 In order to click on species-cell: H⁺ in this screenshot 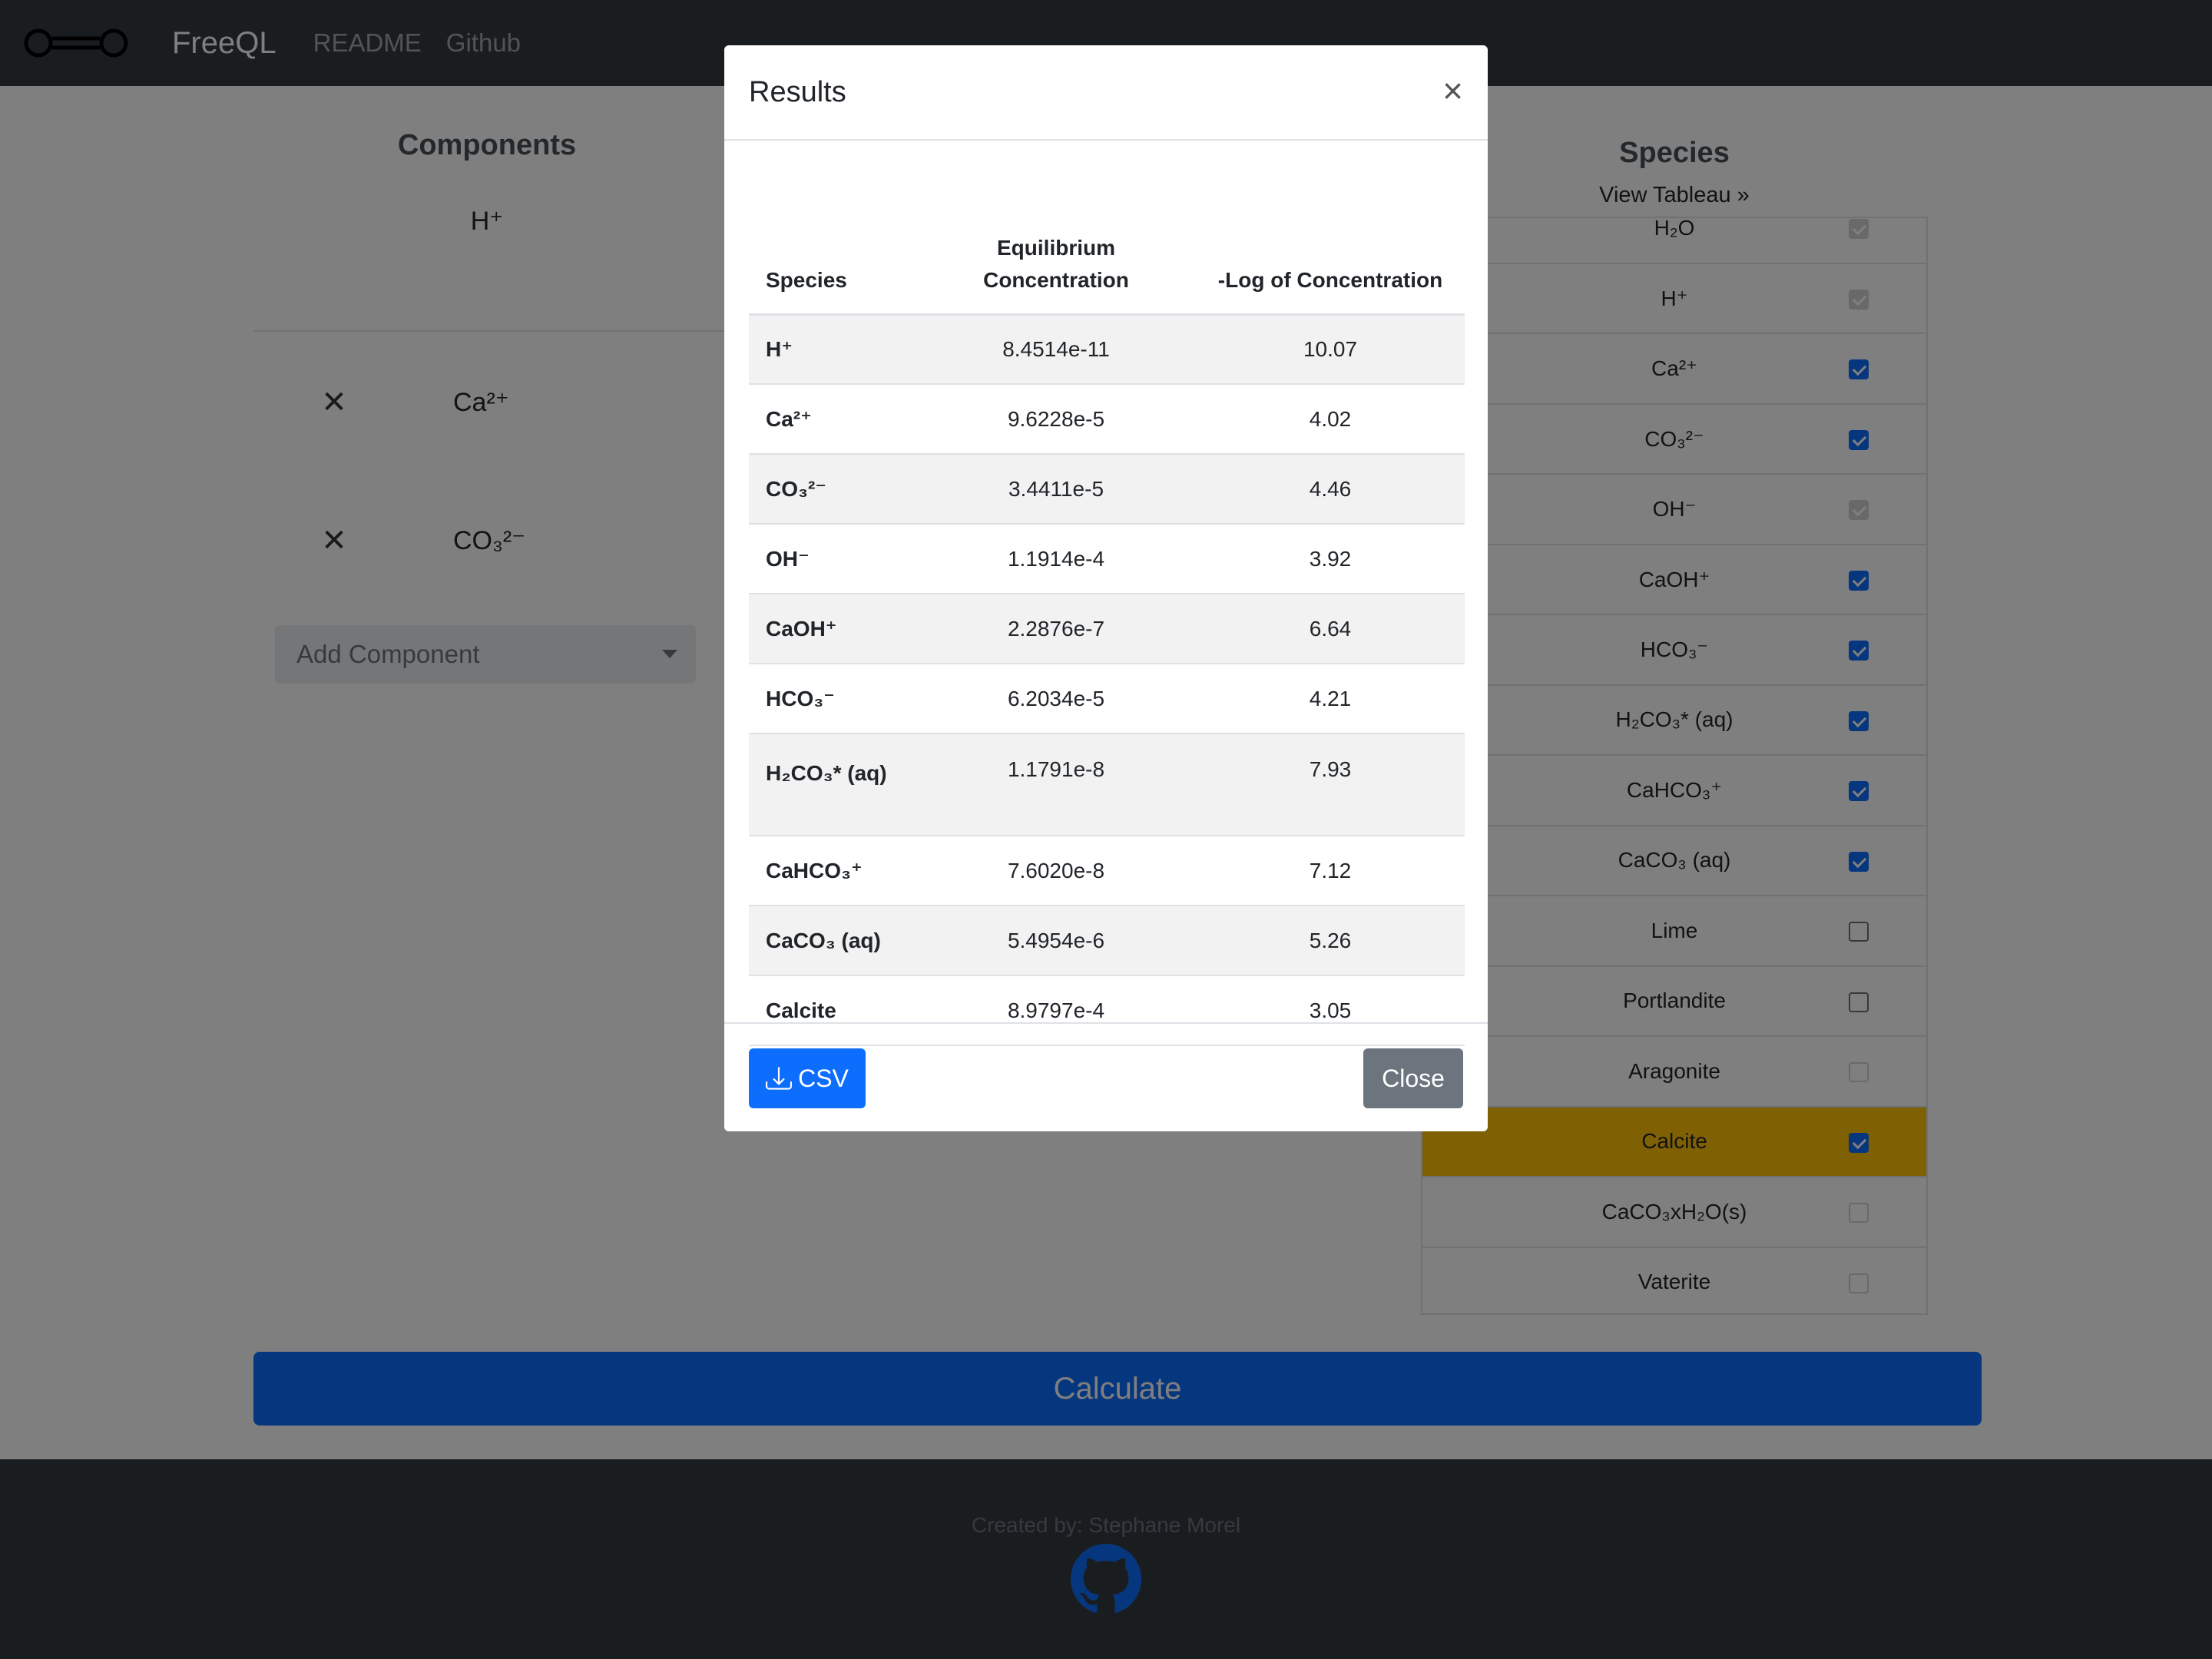, I will do `click(832, 350)`.